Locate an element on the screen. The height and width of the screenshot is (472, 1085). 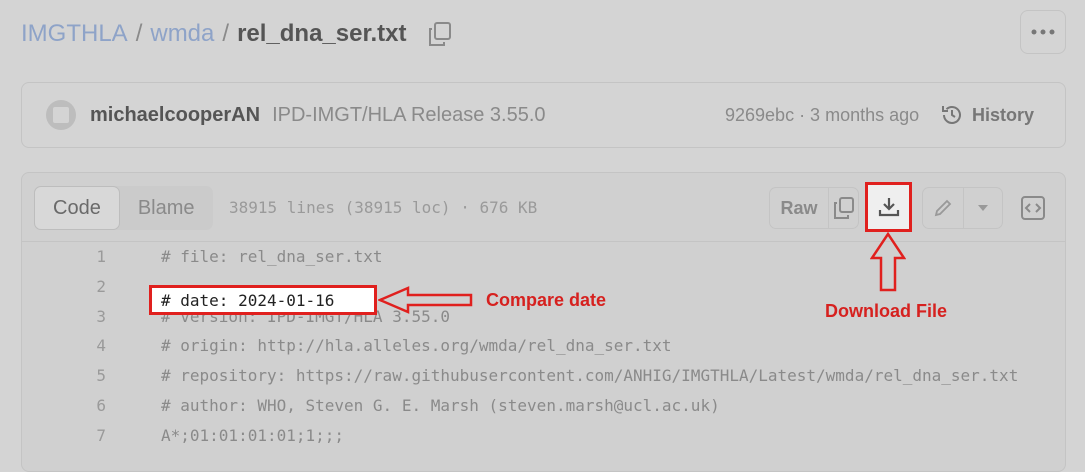
breadcrumb: IMGTHLA / wmda / rel_dna_ser.txt is located at coordinates (237, 34).